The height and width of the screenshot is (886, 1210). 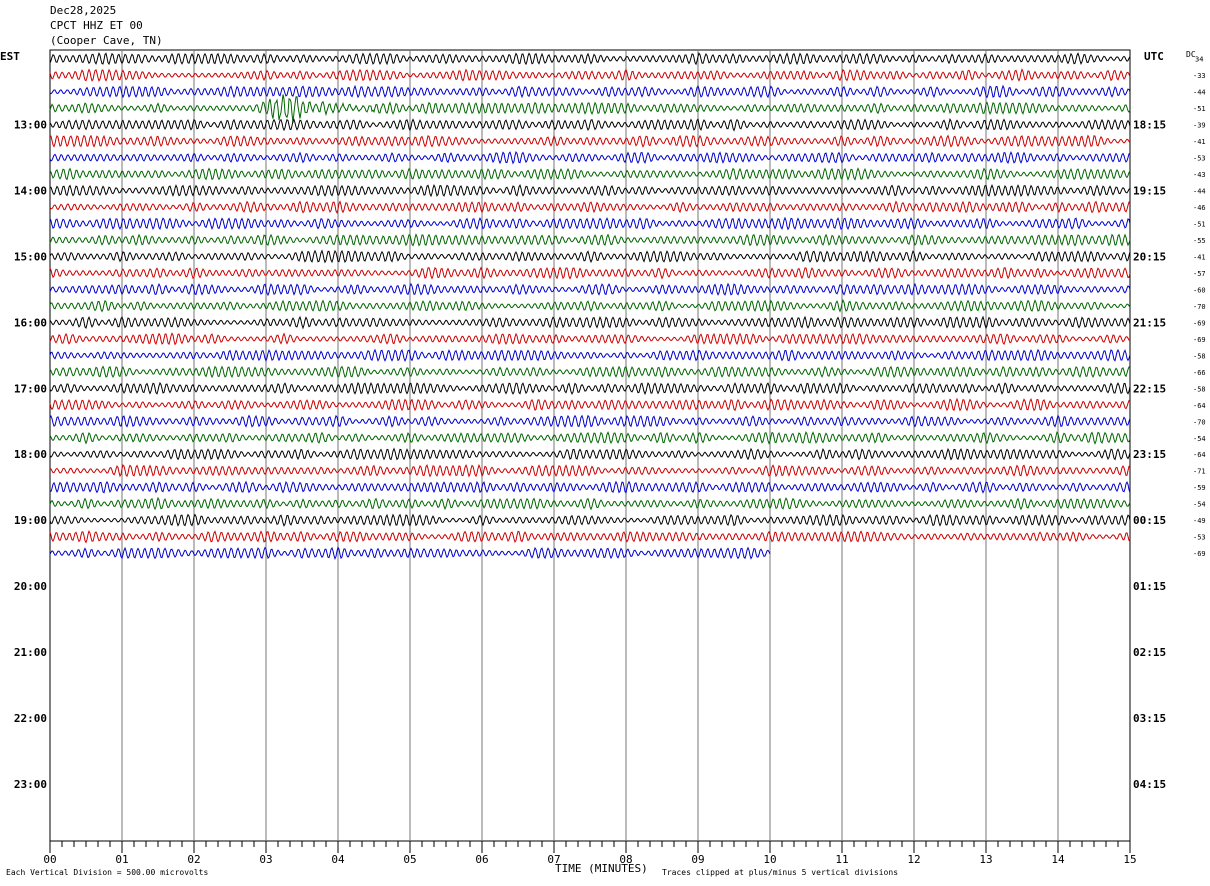 I want to click on dc-offset-label: -64, so click(x=1199, y=455).